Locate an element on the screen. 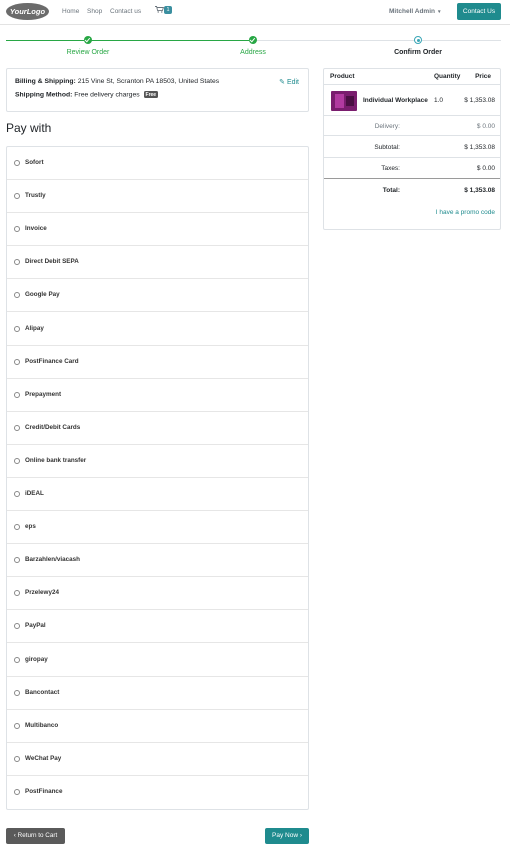  payment-option: Online bank transfer is located at coordinates (157, 461).